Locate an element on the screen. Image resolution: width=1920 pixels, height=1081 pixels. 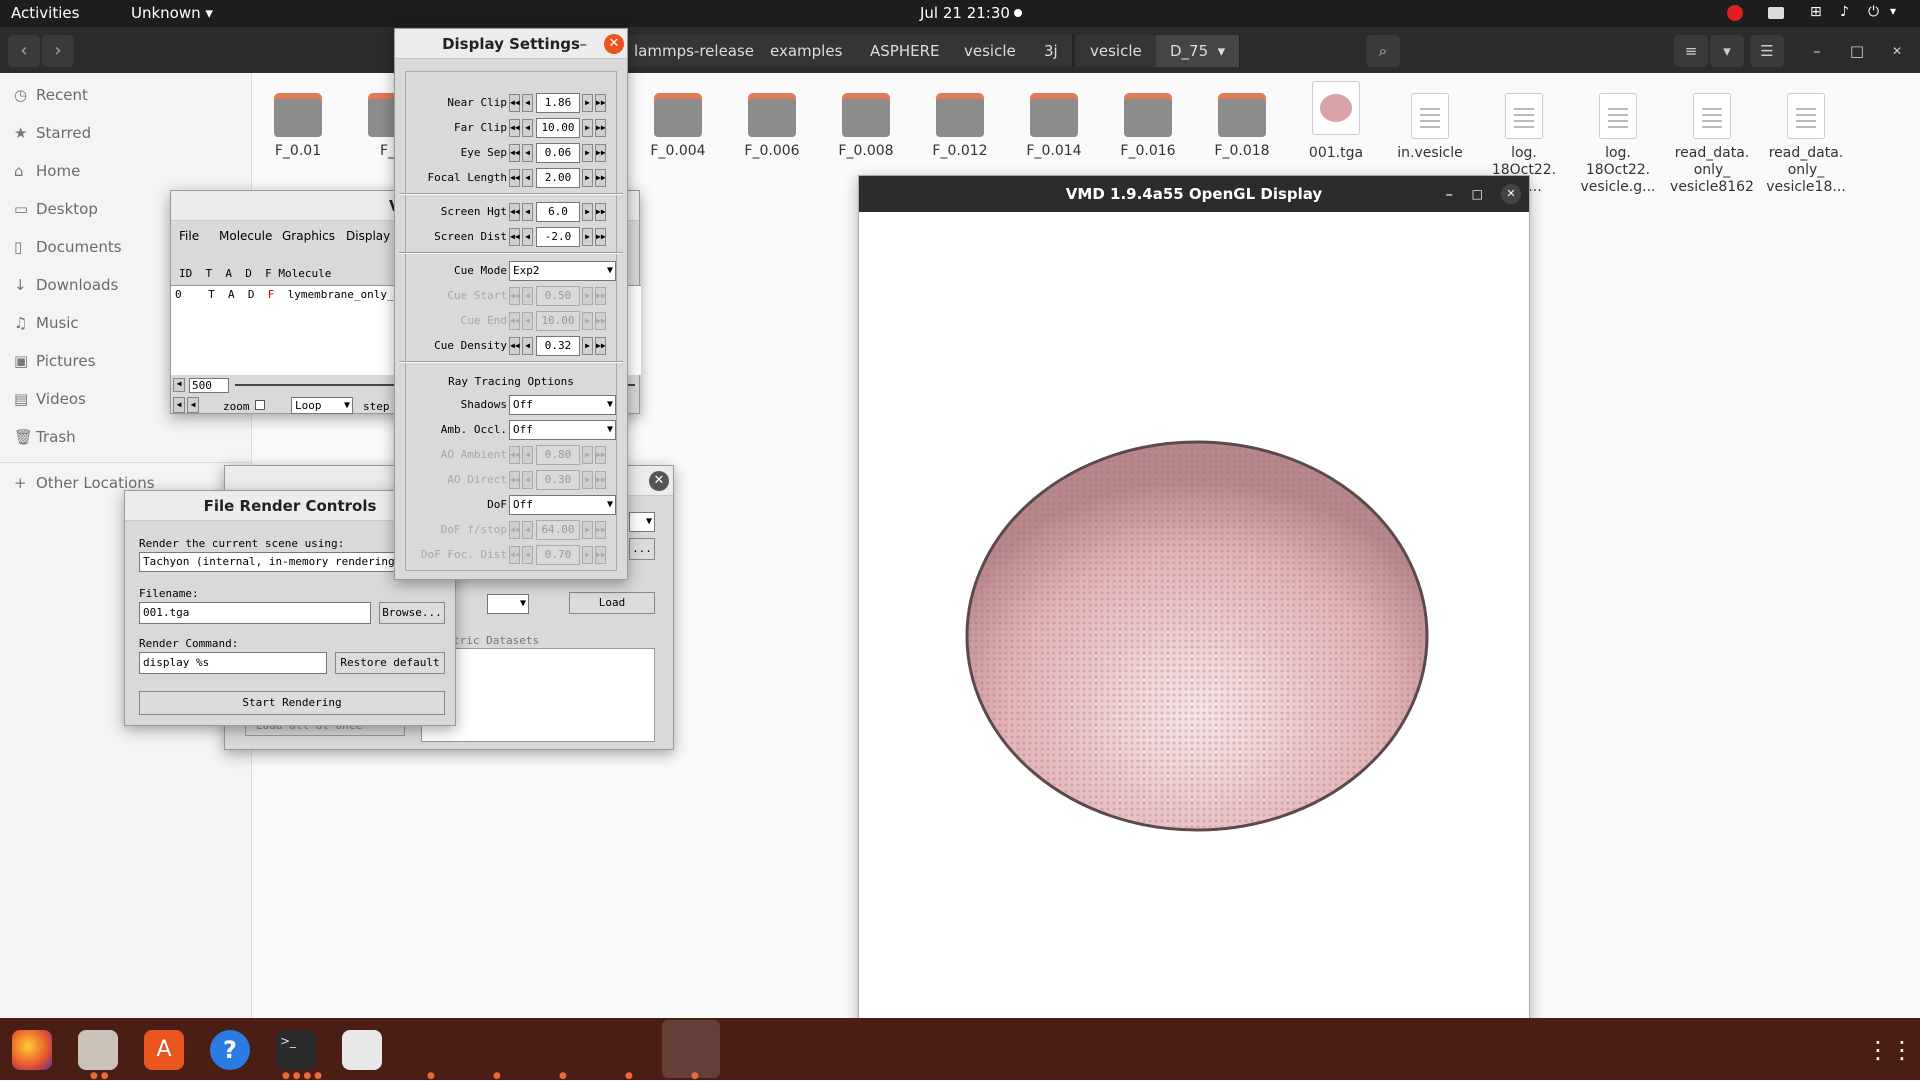
file-item: F_0.018 is located at coordinates (1242, 126).